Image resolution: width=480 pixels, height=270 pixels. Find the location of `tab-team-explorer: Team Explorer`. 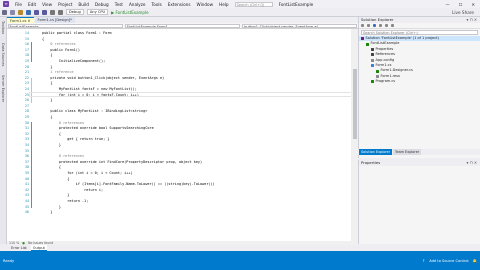

tab-team-explorer: Team Explorer is located at coordinates (407, 152).